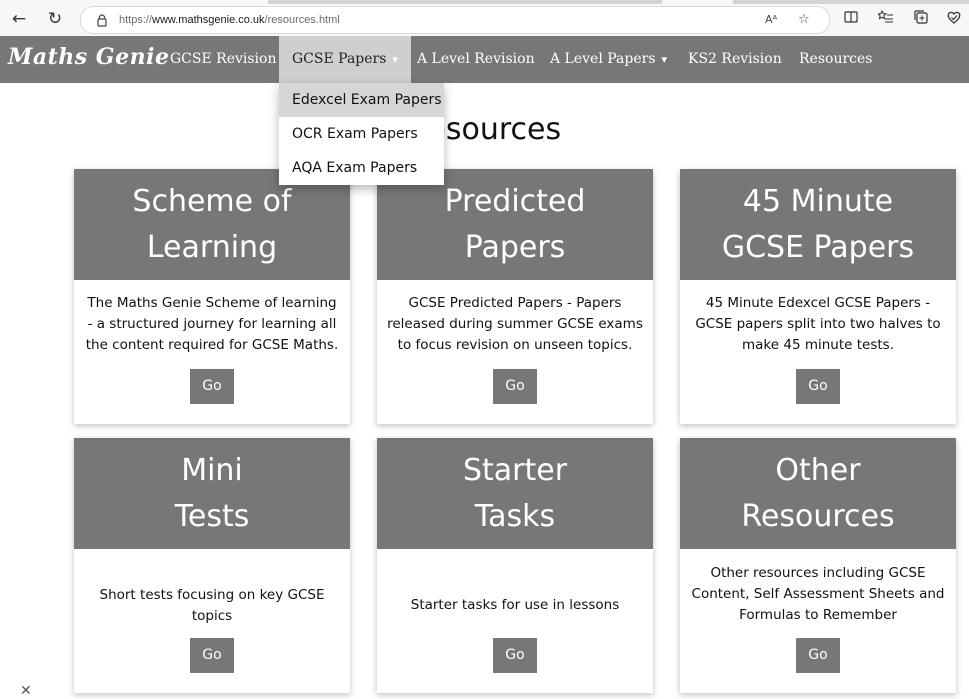  I want to click on collections-icon, so click(921, 18).